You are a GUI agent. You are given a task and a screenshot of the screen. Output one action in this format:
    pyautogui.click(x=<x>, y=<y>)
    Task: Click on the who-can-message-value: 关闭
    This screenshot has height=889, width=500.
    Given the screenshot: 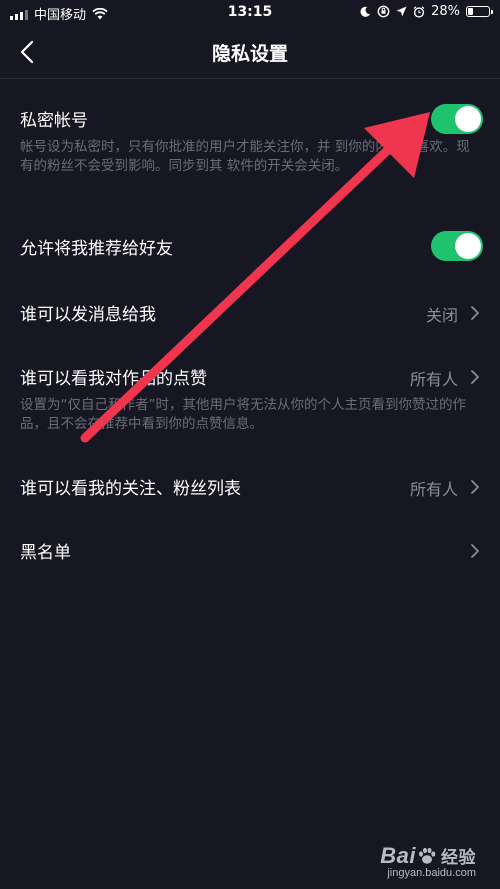 What is the action you would take?
    pyautogui.click(x=441, y=315)
    